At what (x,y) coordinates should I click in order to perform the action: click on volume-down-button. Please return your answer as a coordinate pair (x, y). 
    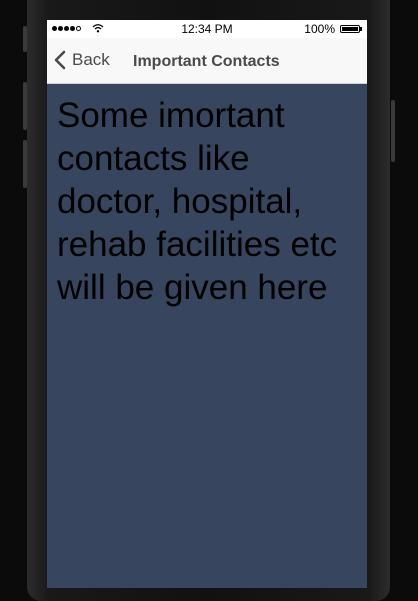
    Looking at the image, I should click on (25, 164).